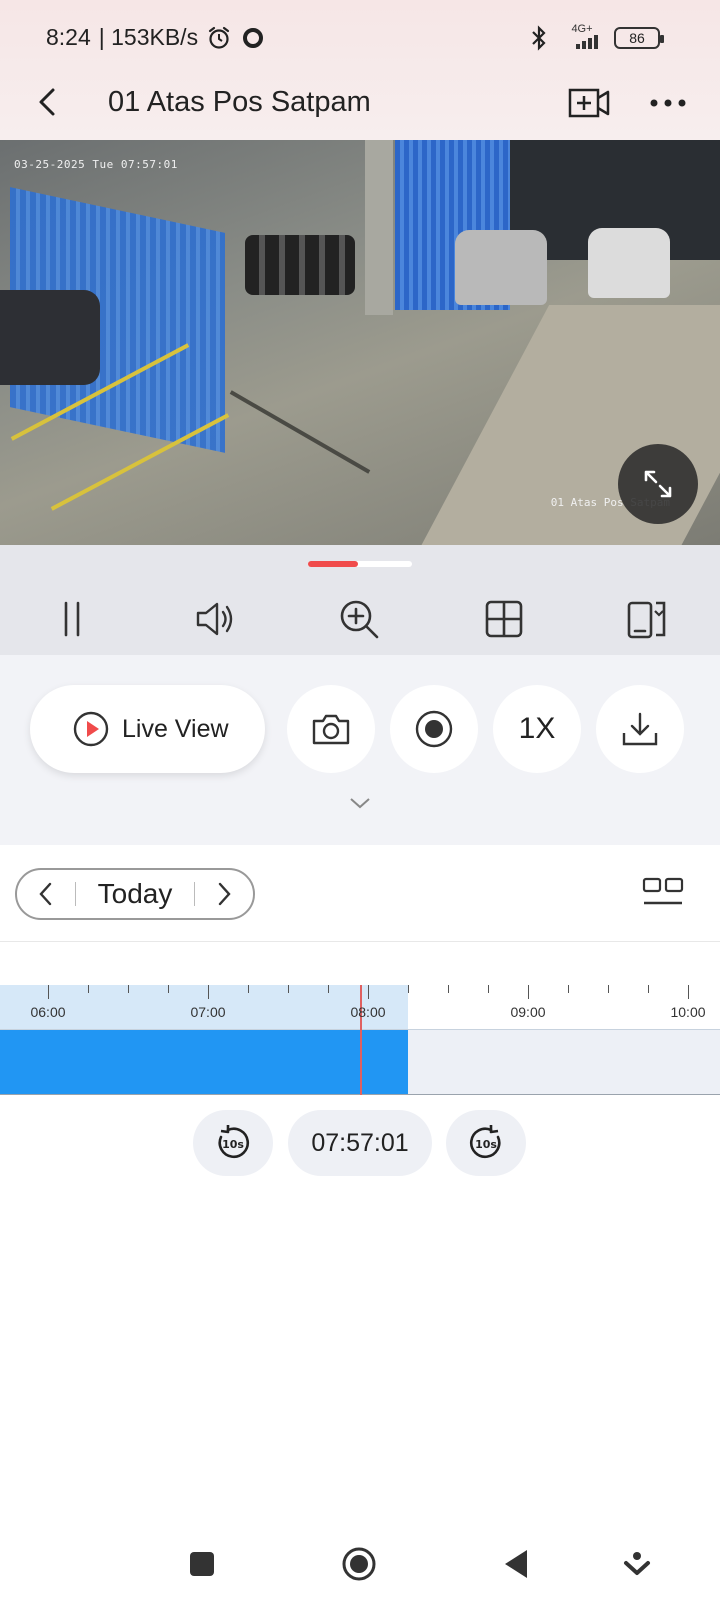 This screenshot has height=1600, width=720. What do you see at coordinates (663, 893) in the screenshot?
I see `multi-view-icon` at bounding box center [663, 893].